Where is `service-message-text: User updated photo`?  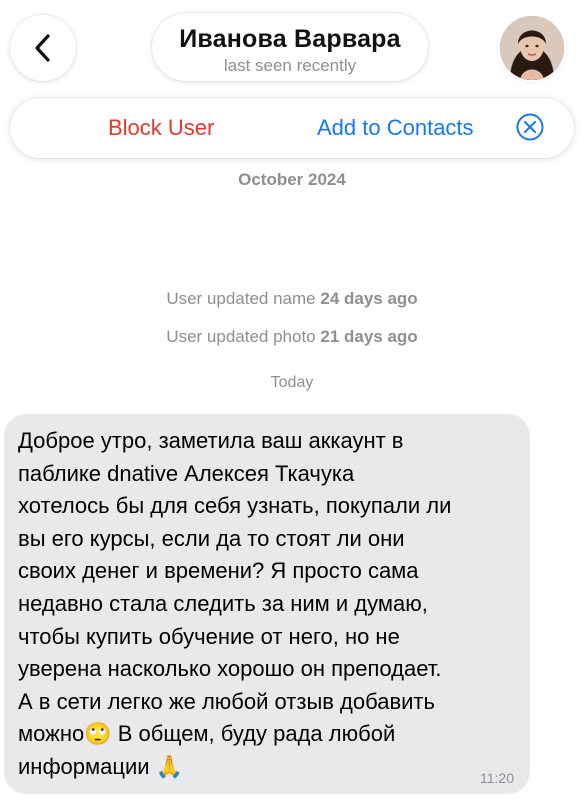
service-message-text: User updated photo is located at coordinates (243, 336).